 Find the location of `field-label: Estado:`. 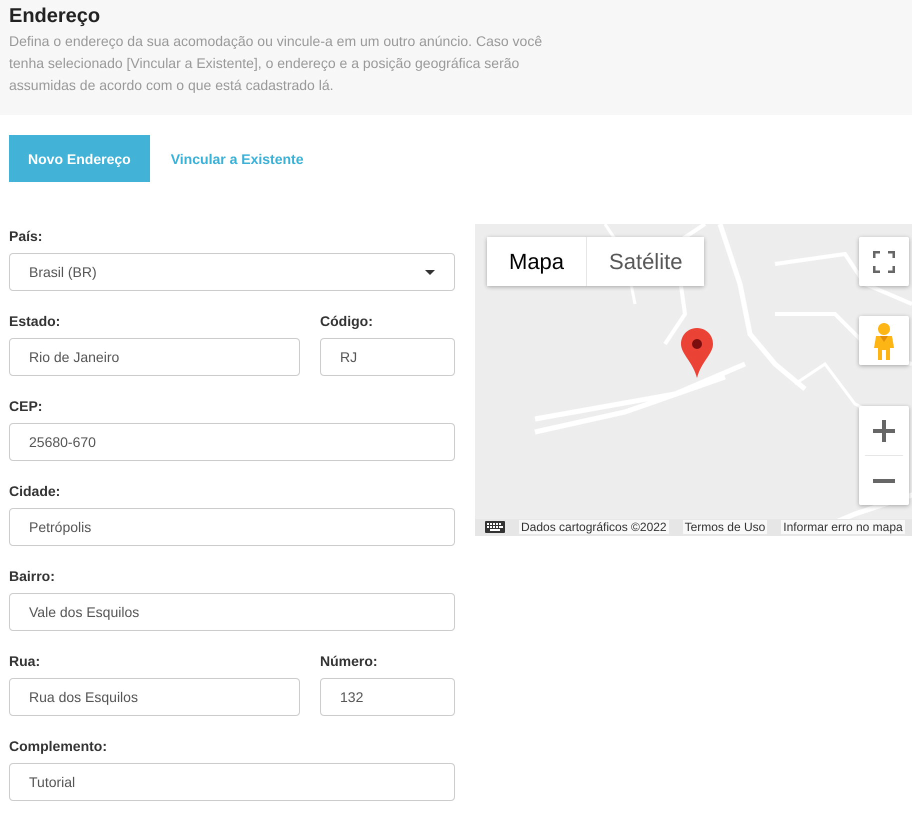

field-label: Estado: is located at coordinates (35, 321).